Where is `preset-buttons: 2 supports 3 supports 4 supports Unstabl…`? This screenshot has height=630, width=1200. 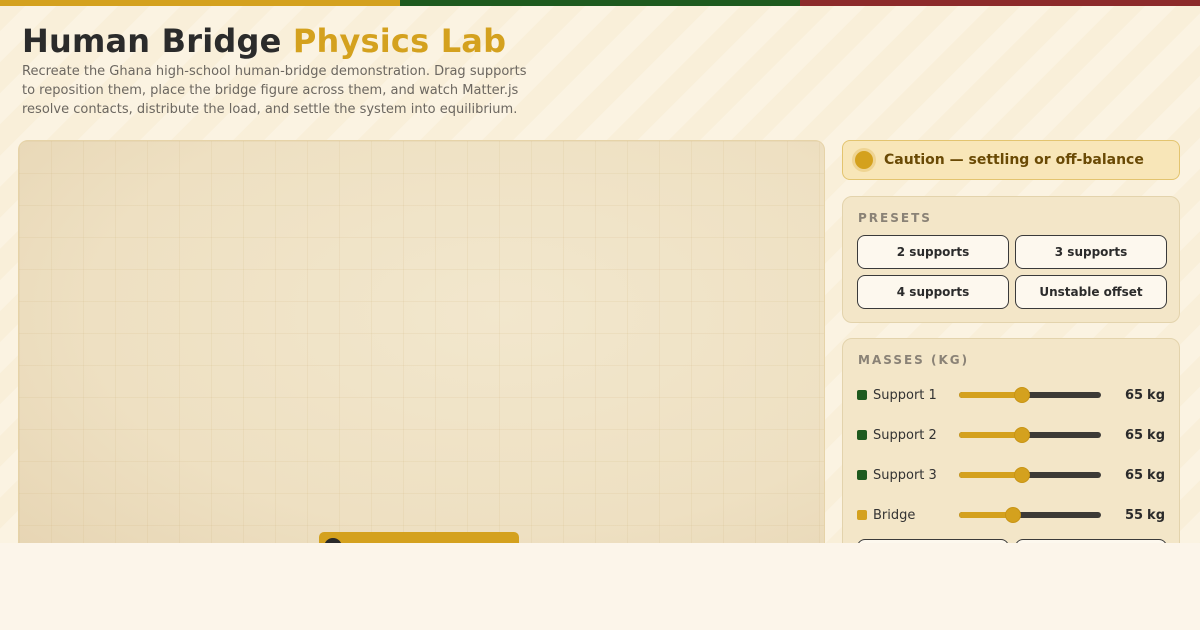 preset-buttons: 2 supports 3 supports 4 supports Unstabl… is located at coordinates (1012, 272).